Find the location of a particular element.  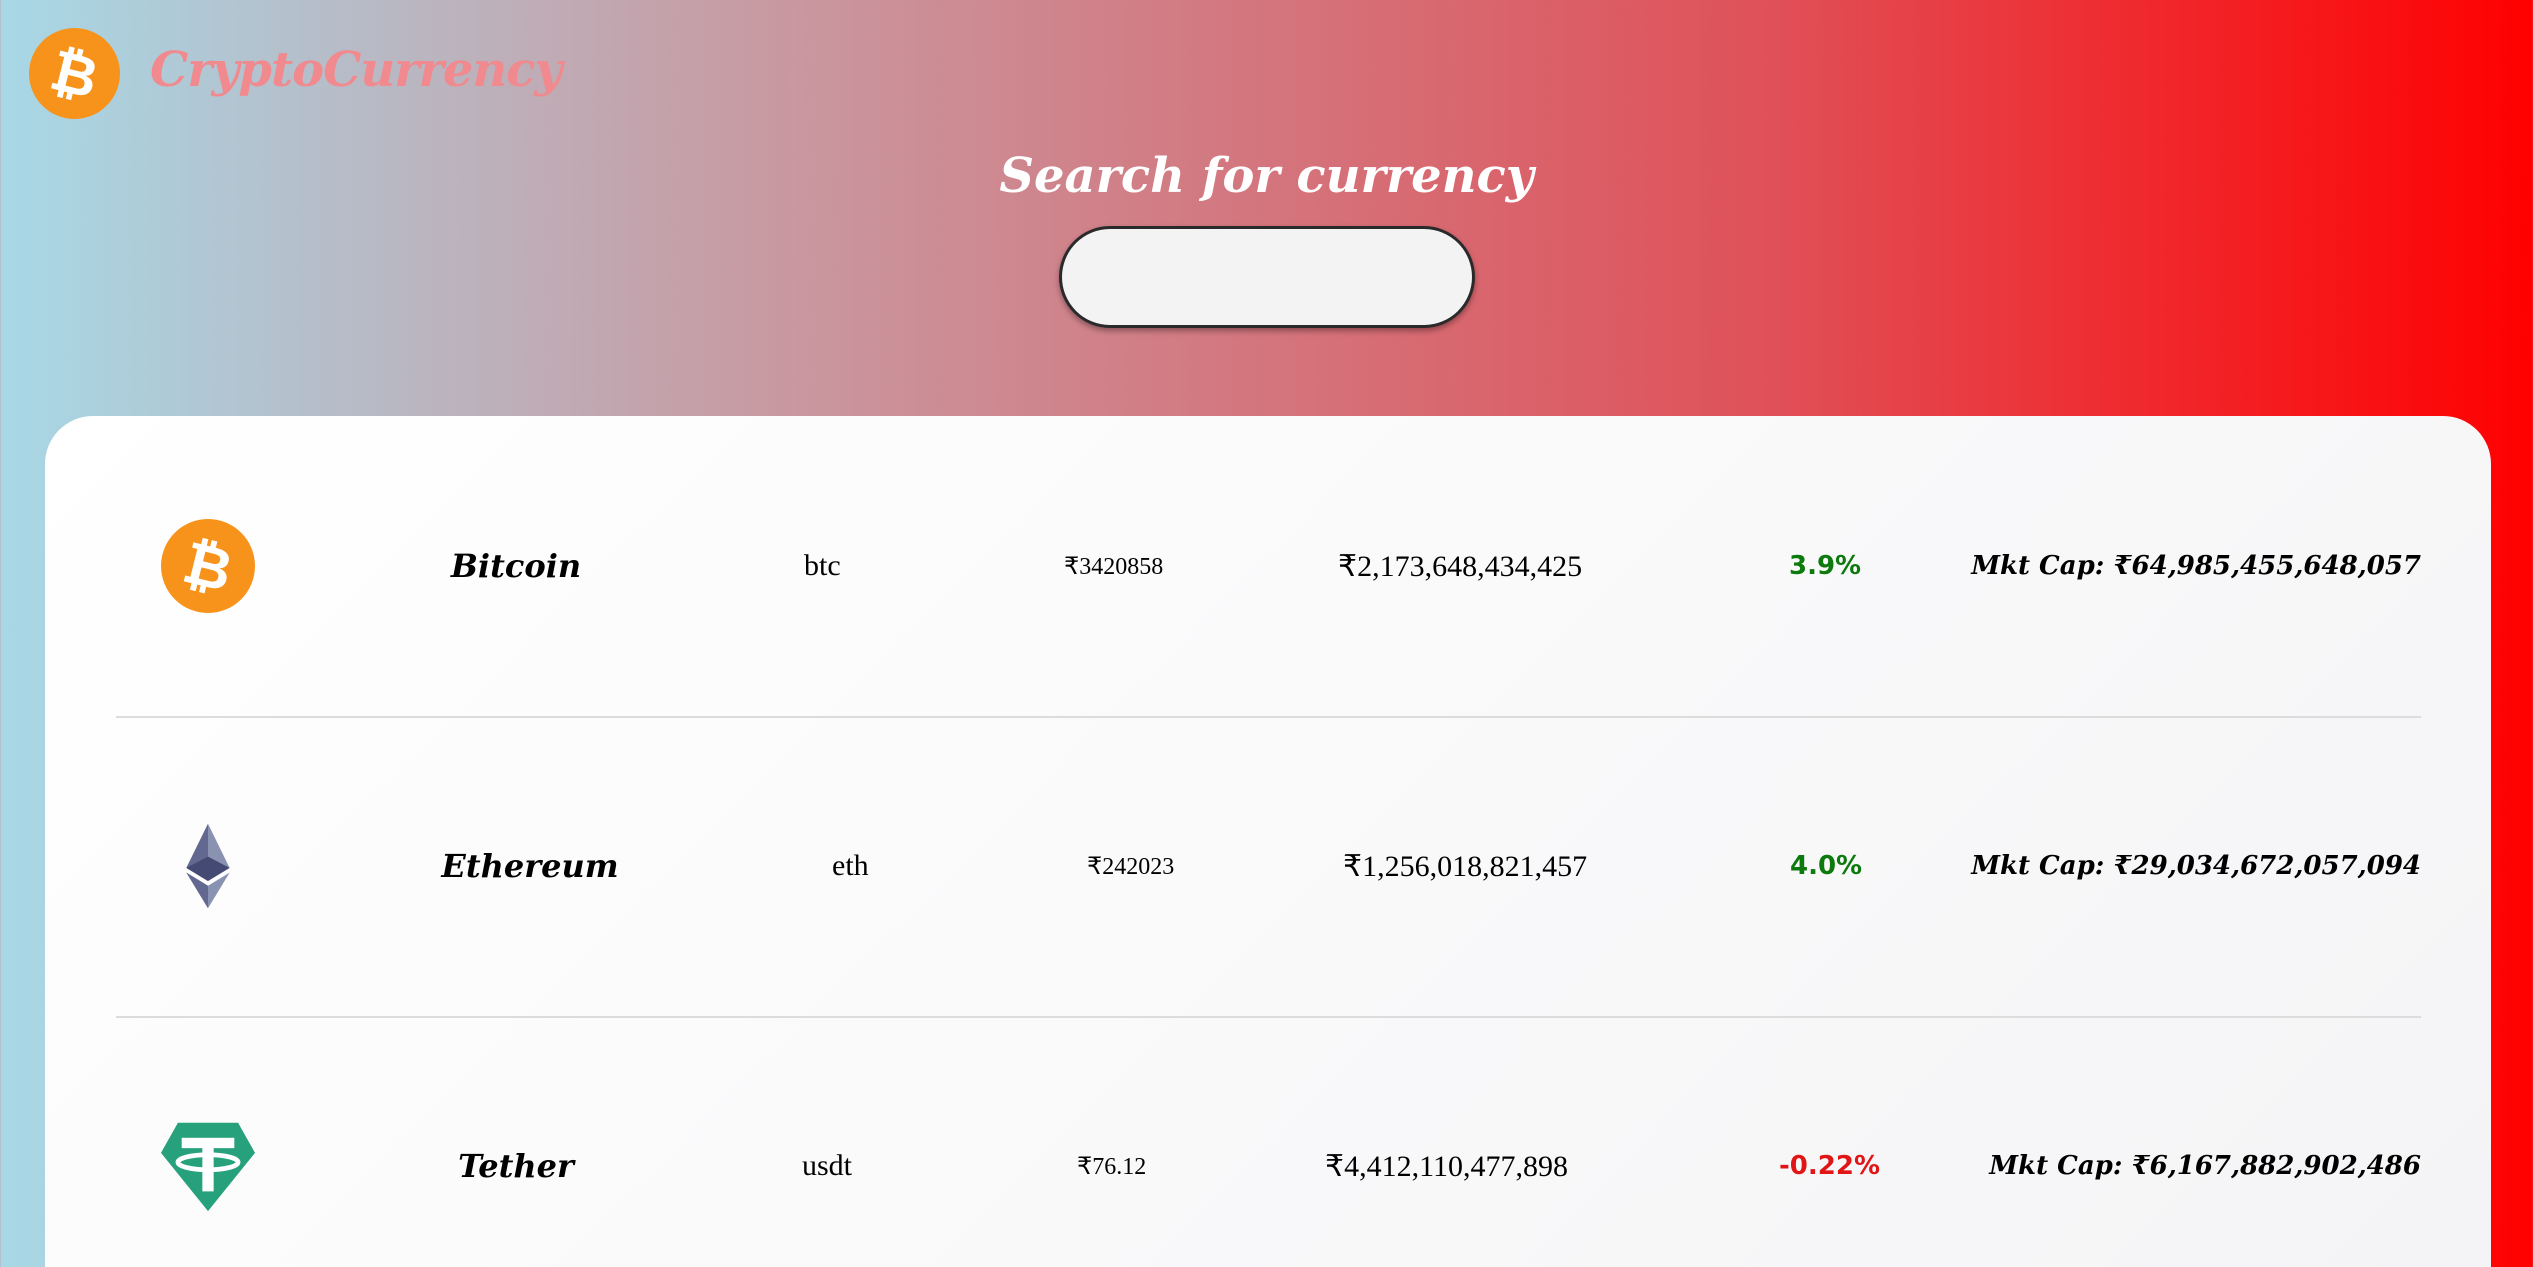

search-input is located at coordinates (1267, 277).